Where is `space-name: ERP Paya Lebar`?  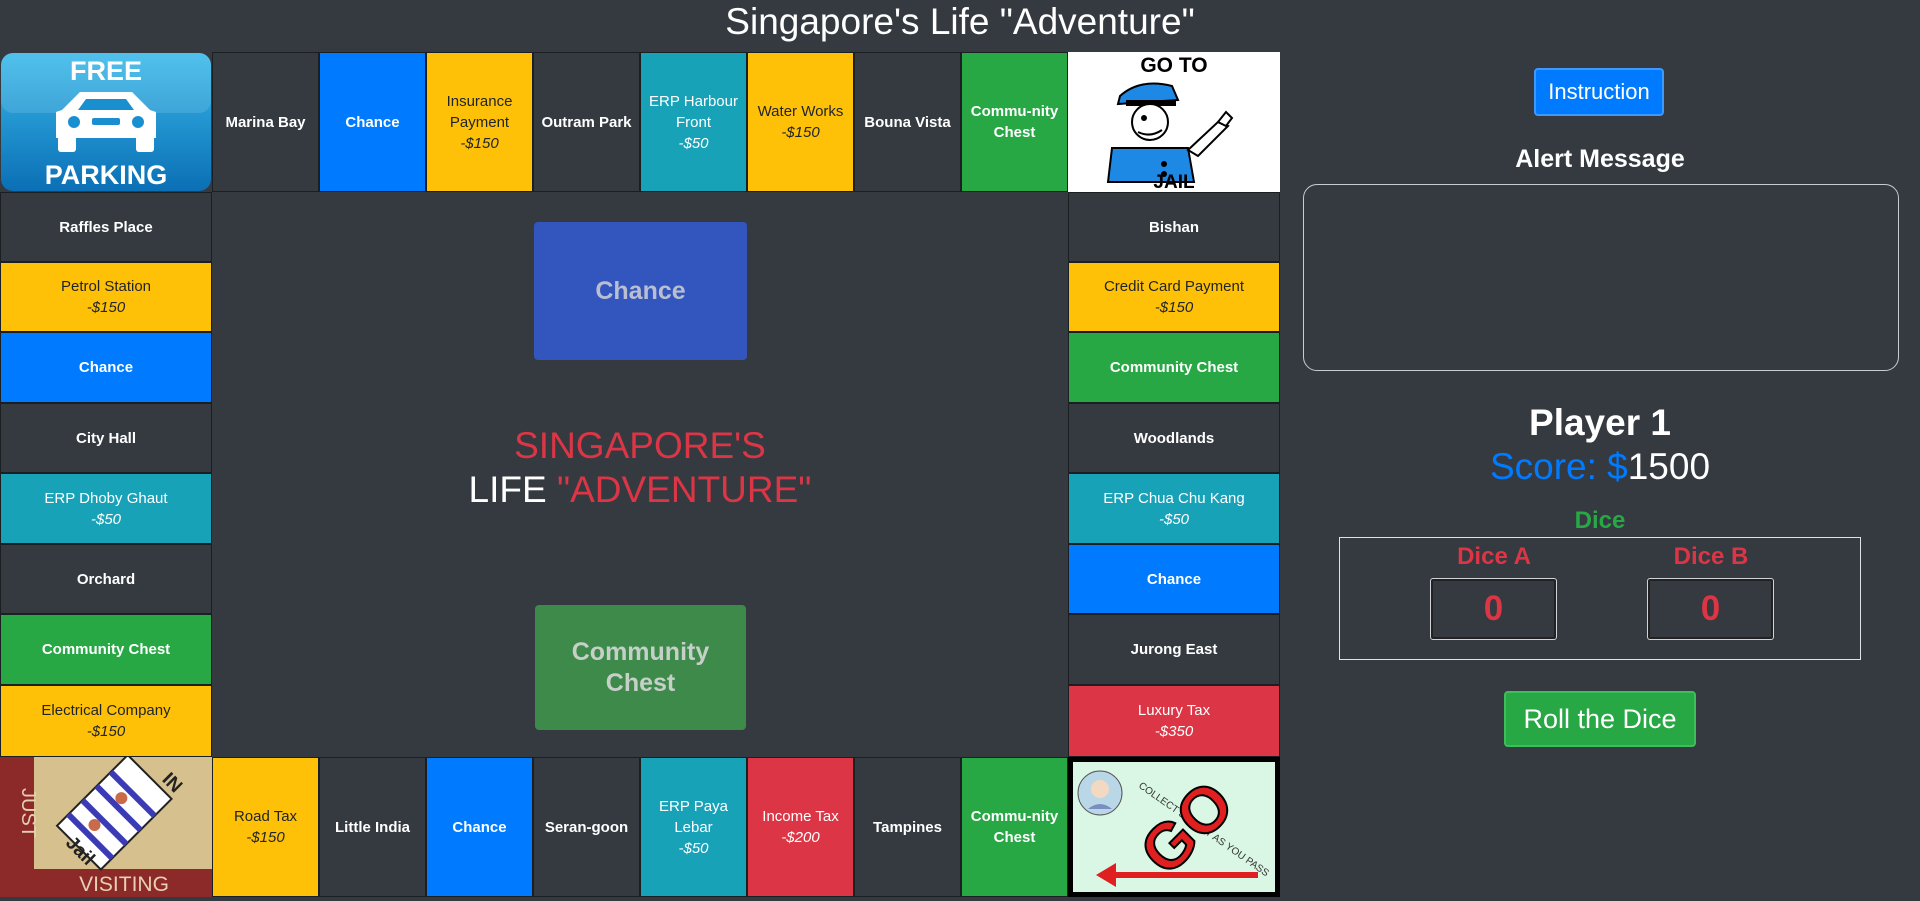
space-name: ERP Paya Lebar is located at coordinates (693, 816).